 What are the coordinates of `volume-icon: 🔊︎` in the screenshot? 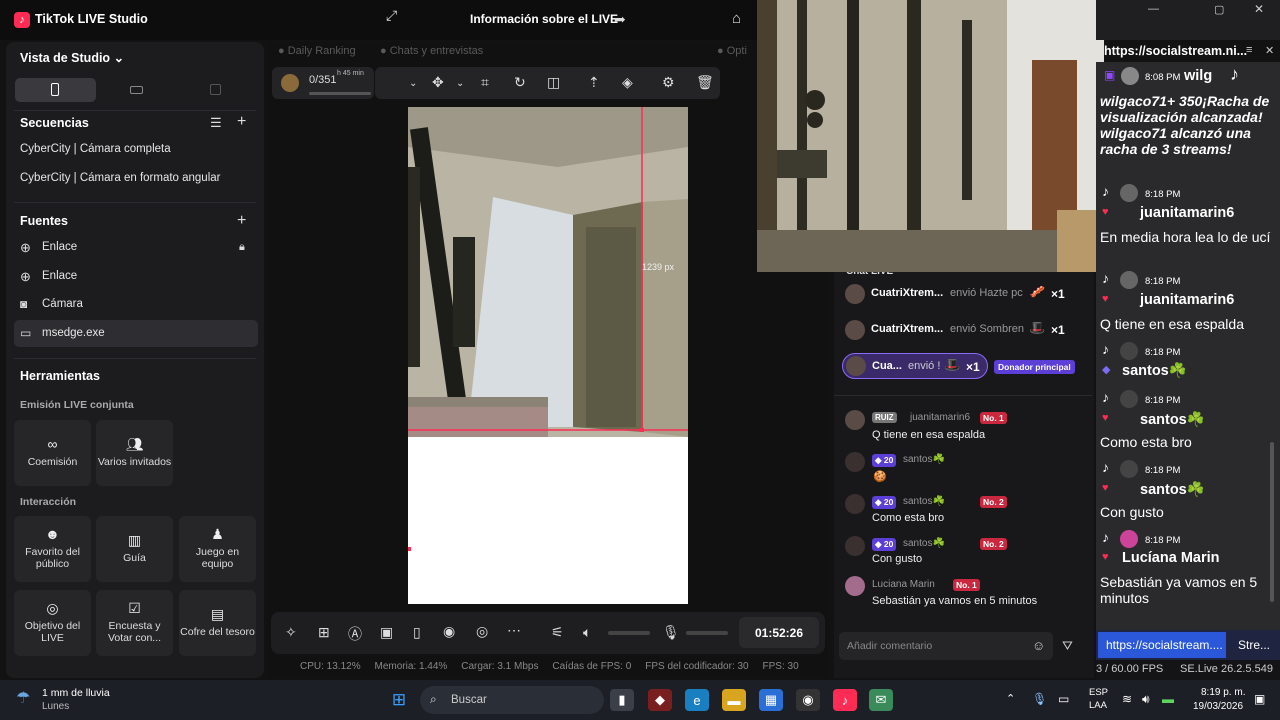 It's located at (1146, 699).